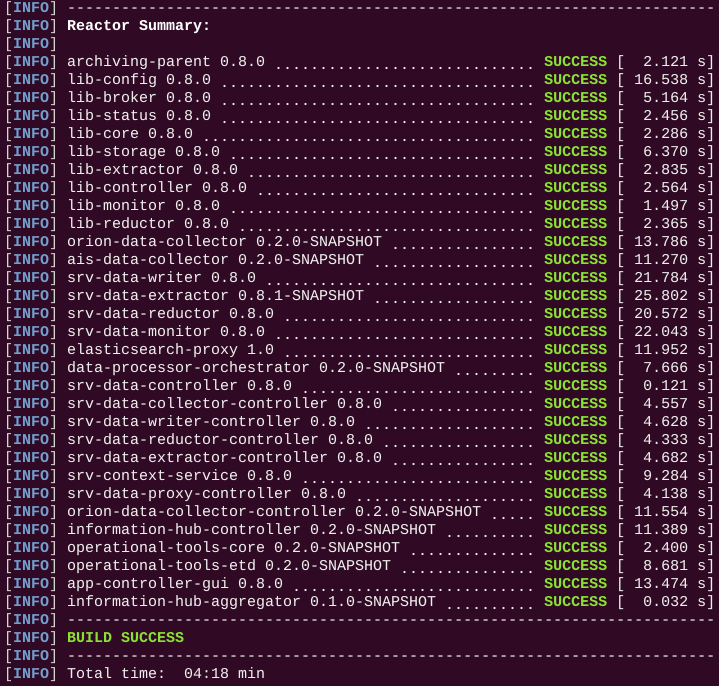  Describe the element at coordinates (666, 279) in the screenshot. I see `build-time: [ 21.784 s]` at that location.